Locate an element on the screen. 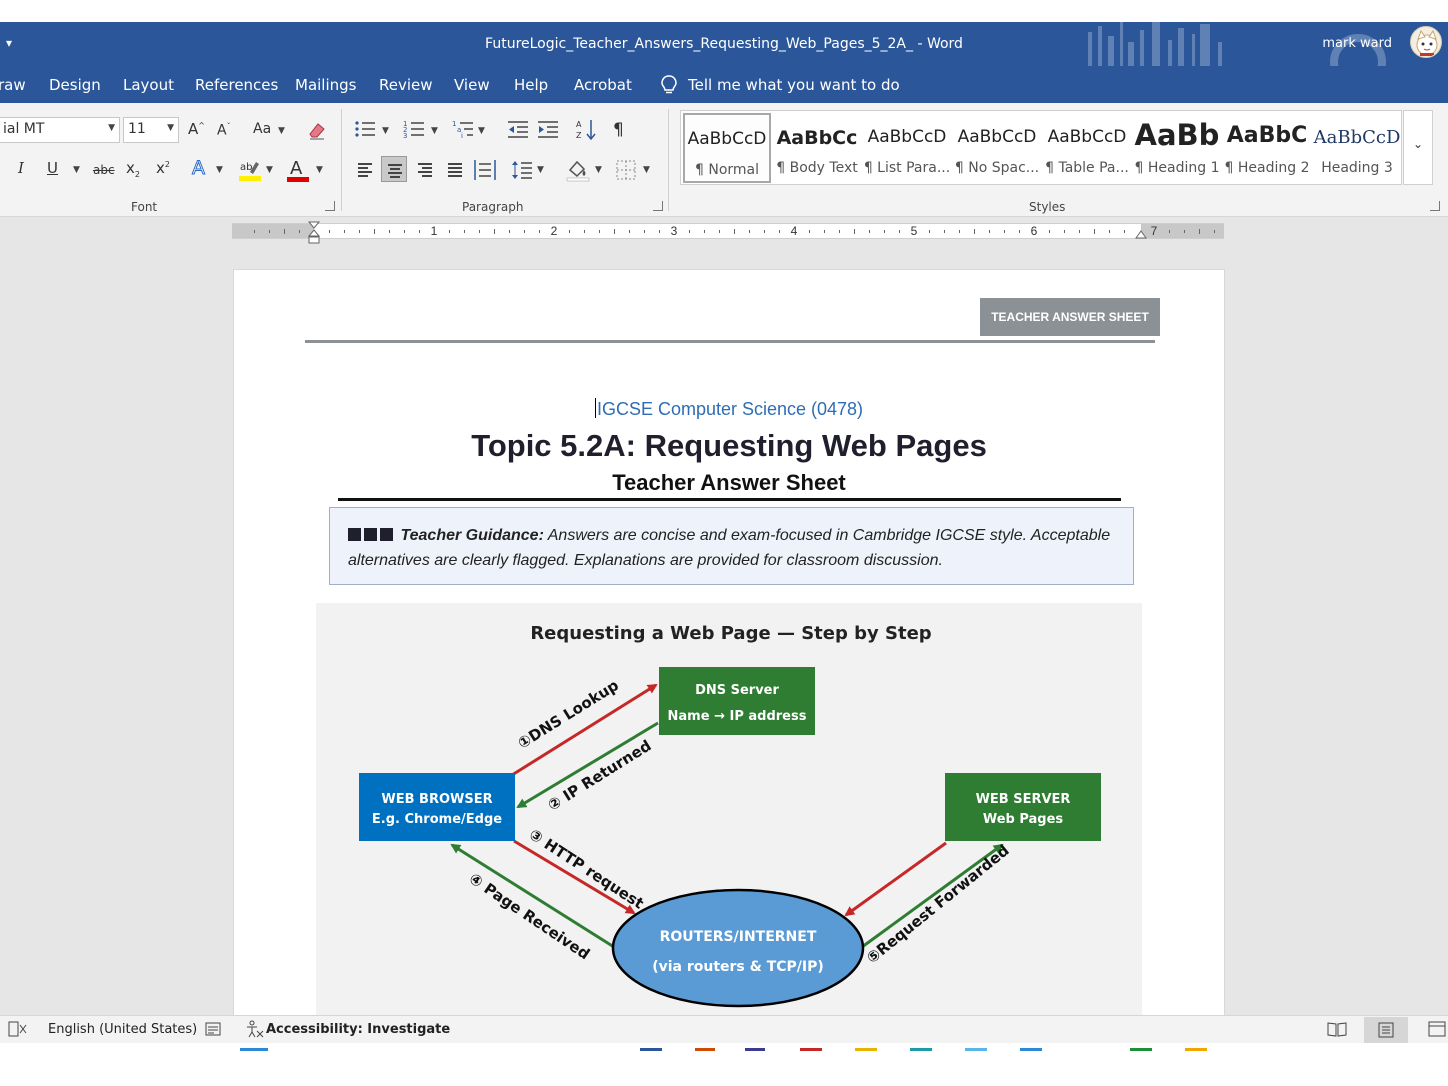 This screenshot has height=1086, width=1448. tab-acrobat: Acrobat is located at coordinates (603, 85).